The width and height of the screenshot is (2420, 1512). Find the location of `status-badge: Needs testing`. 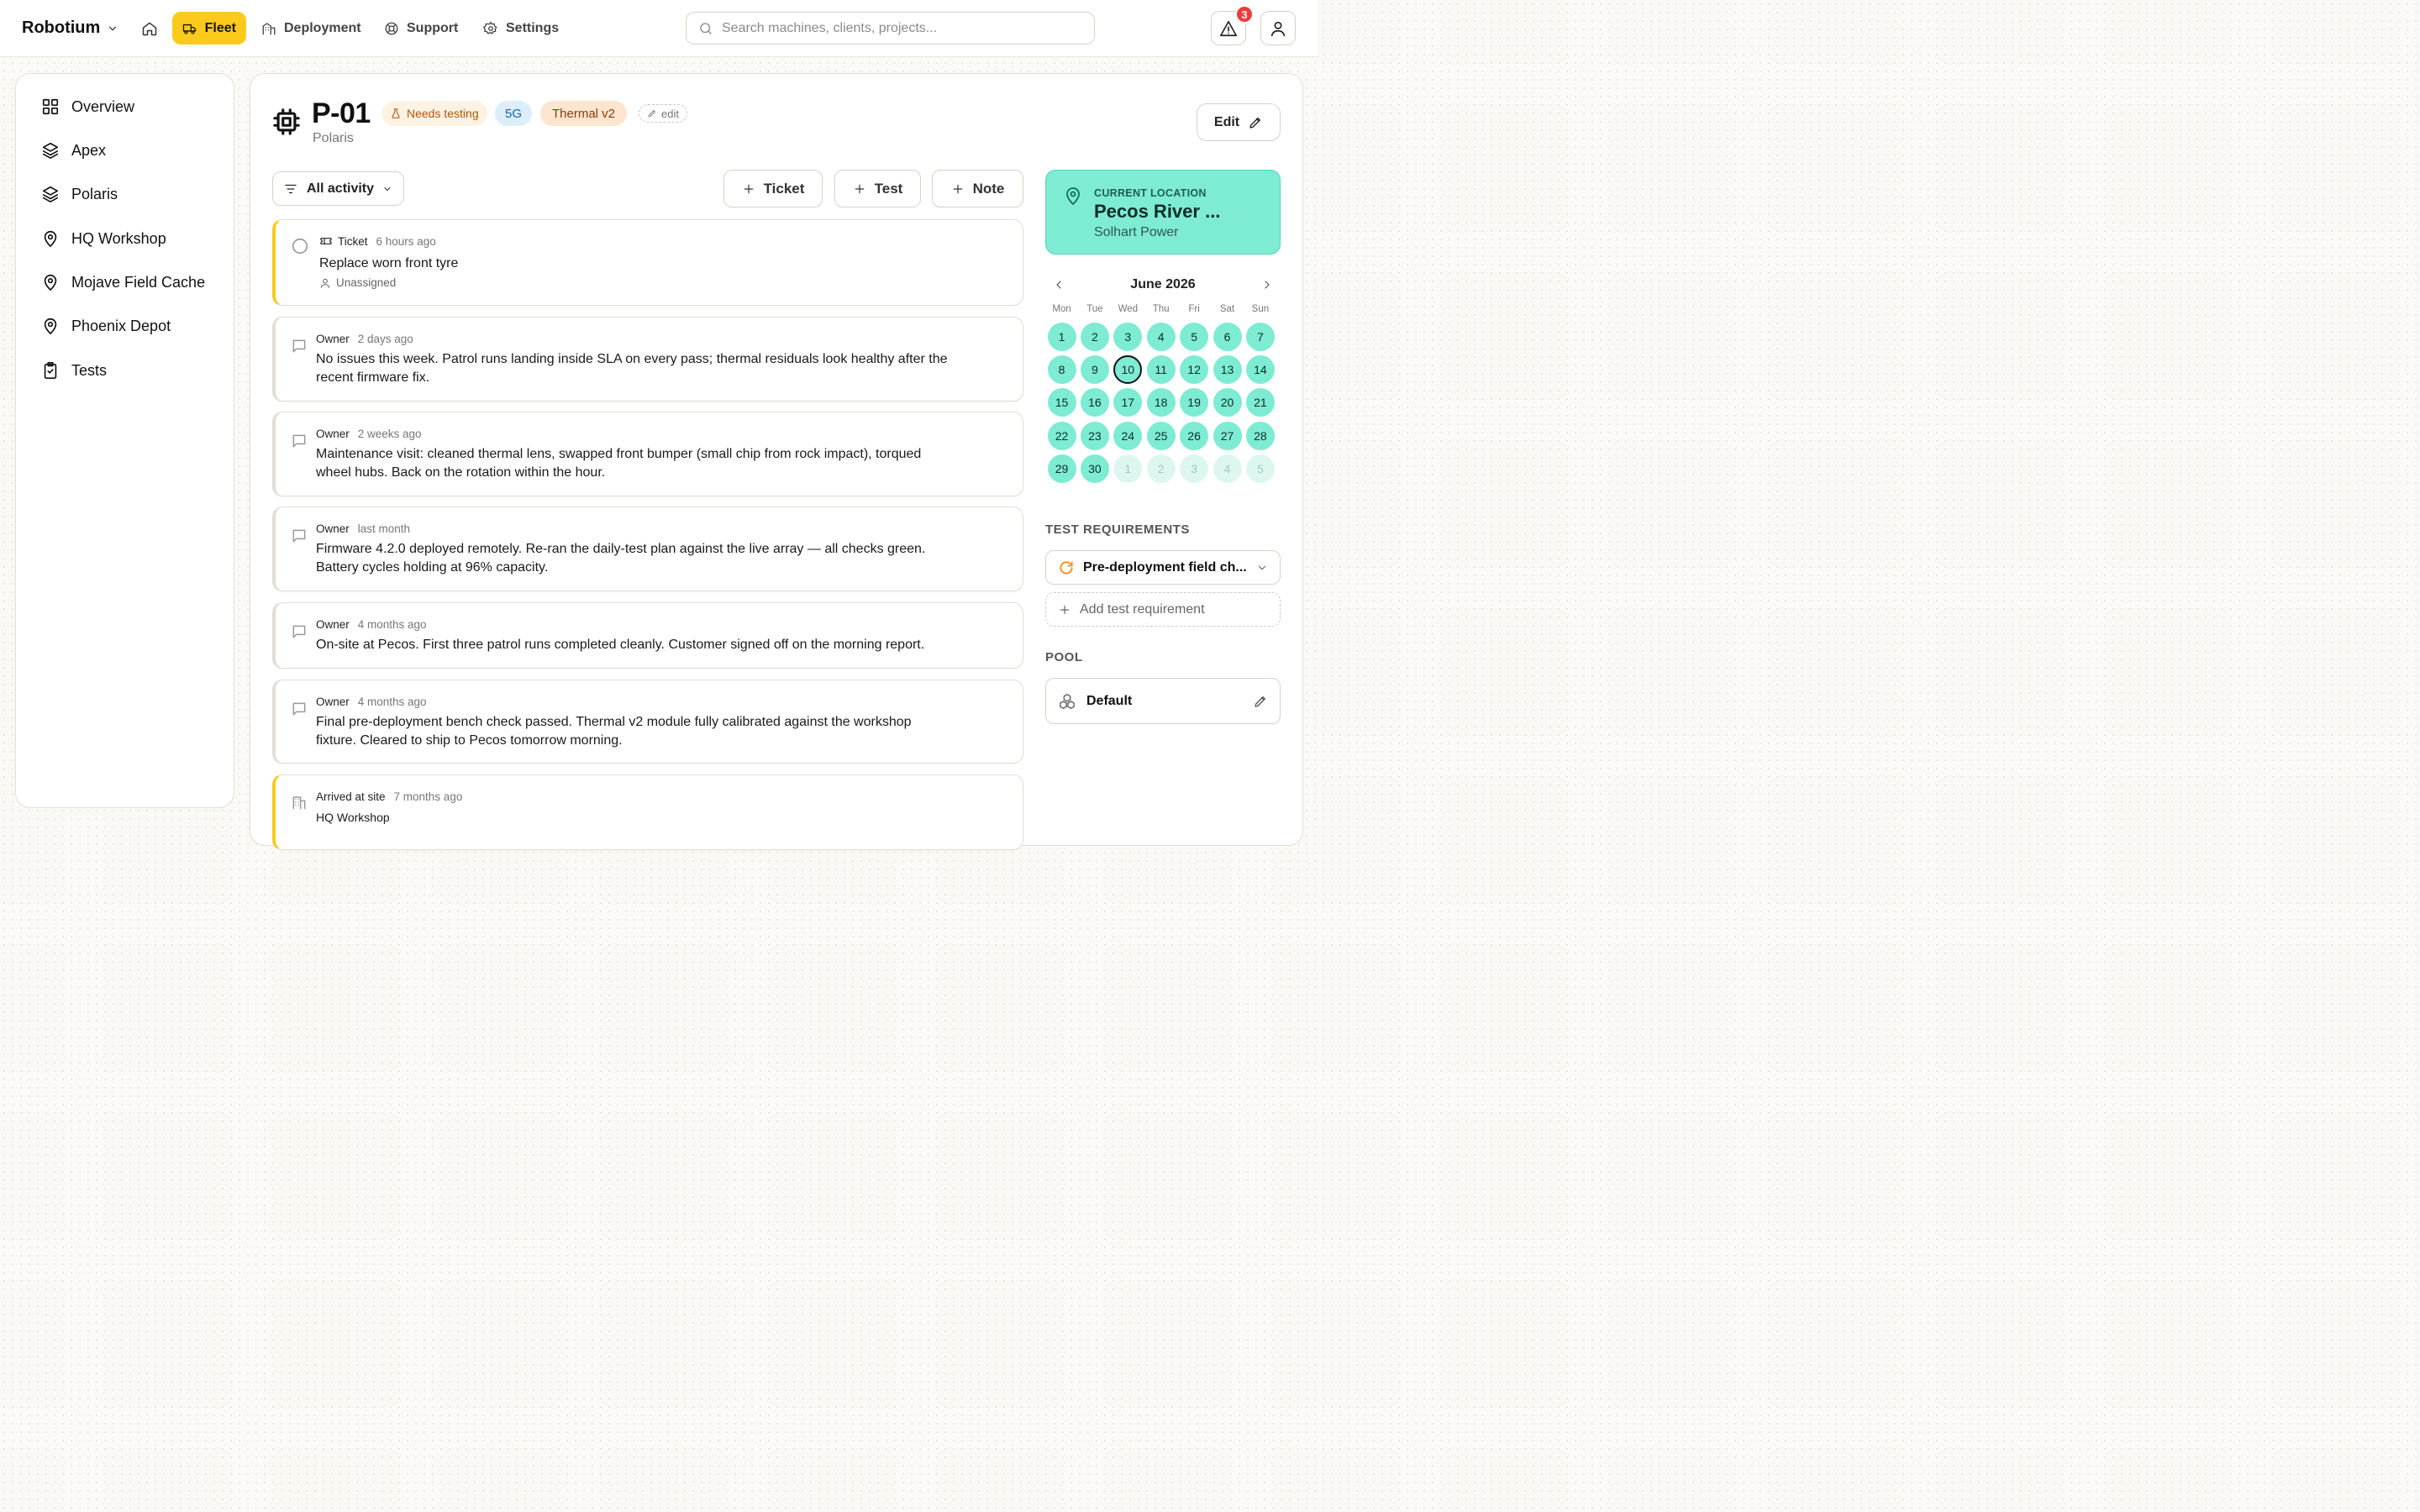

status-badge: Needs testing is located at coordinates (434, 113).